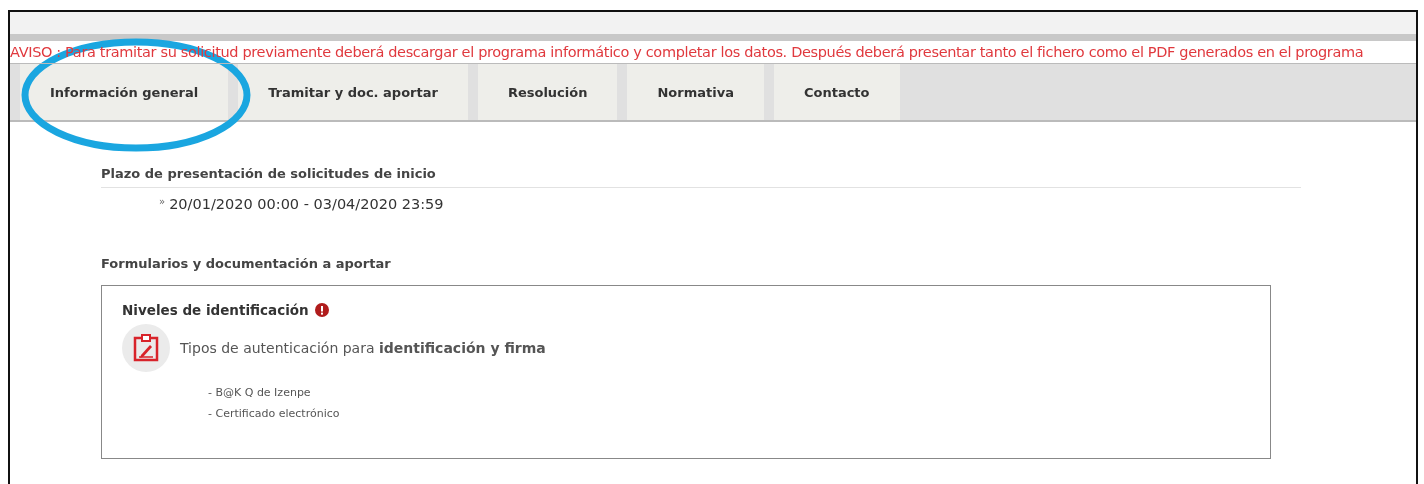 This screenshot has height=484, width=1424. I want to click on tab: Contacto, so click(836, 92).